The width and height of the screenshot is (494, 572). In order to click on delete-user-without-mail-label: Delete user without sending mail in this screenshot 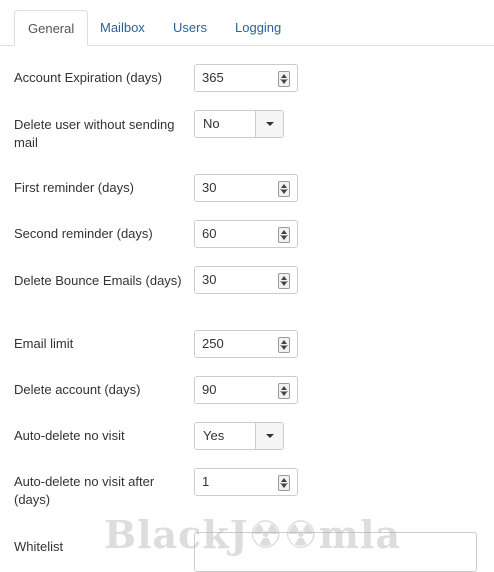, I will do `click(94, 133)`.